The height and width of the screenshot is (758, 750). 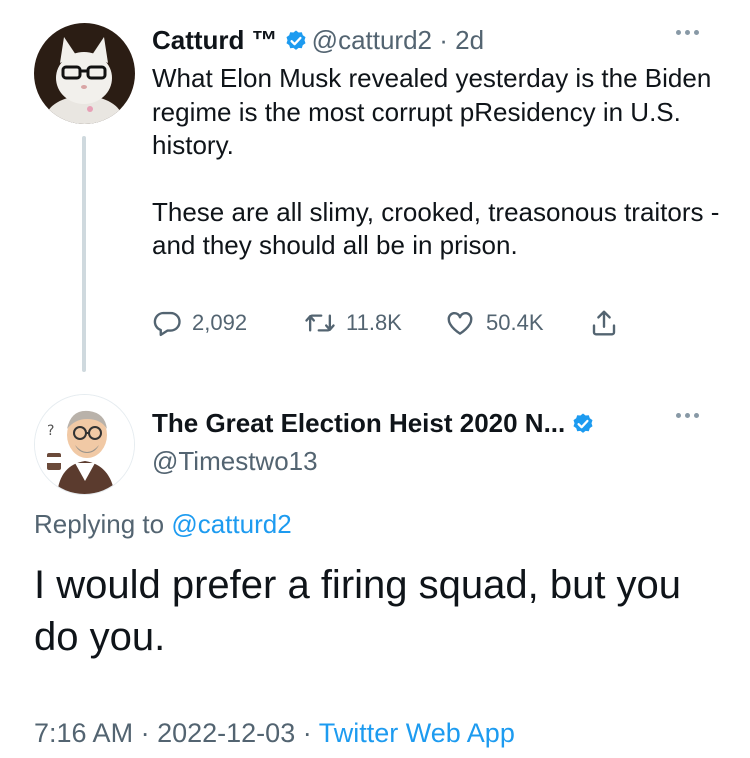 What do you see at coordinates (83, 733) in the screenshot?
I see `tweet-time: 7:16 AM` at bounding box center [83, 733].